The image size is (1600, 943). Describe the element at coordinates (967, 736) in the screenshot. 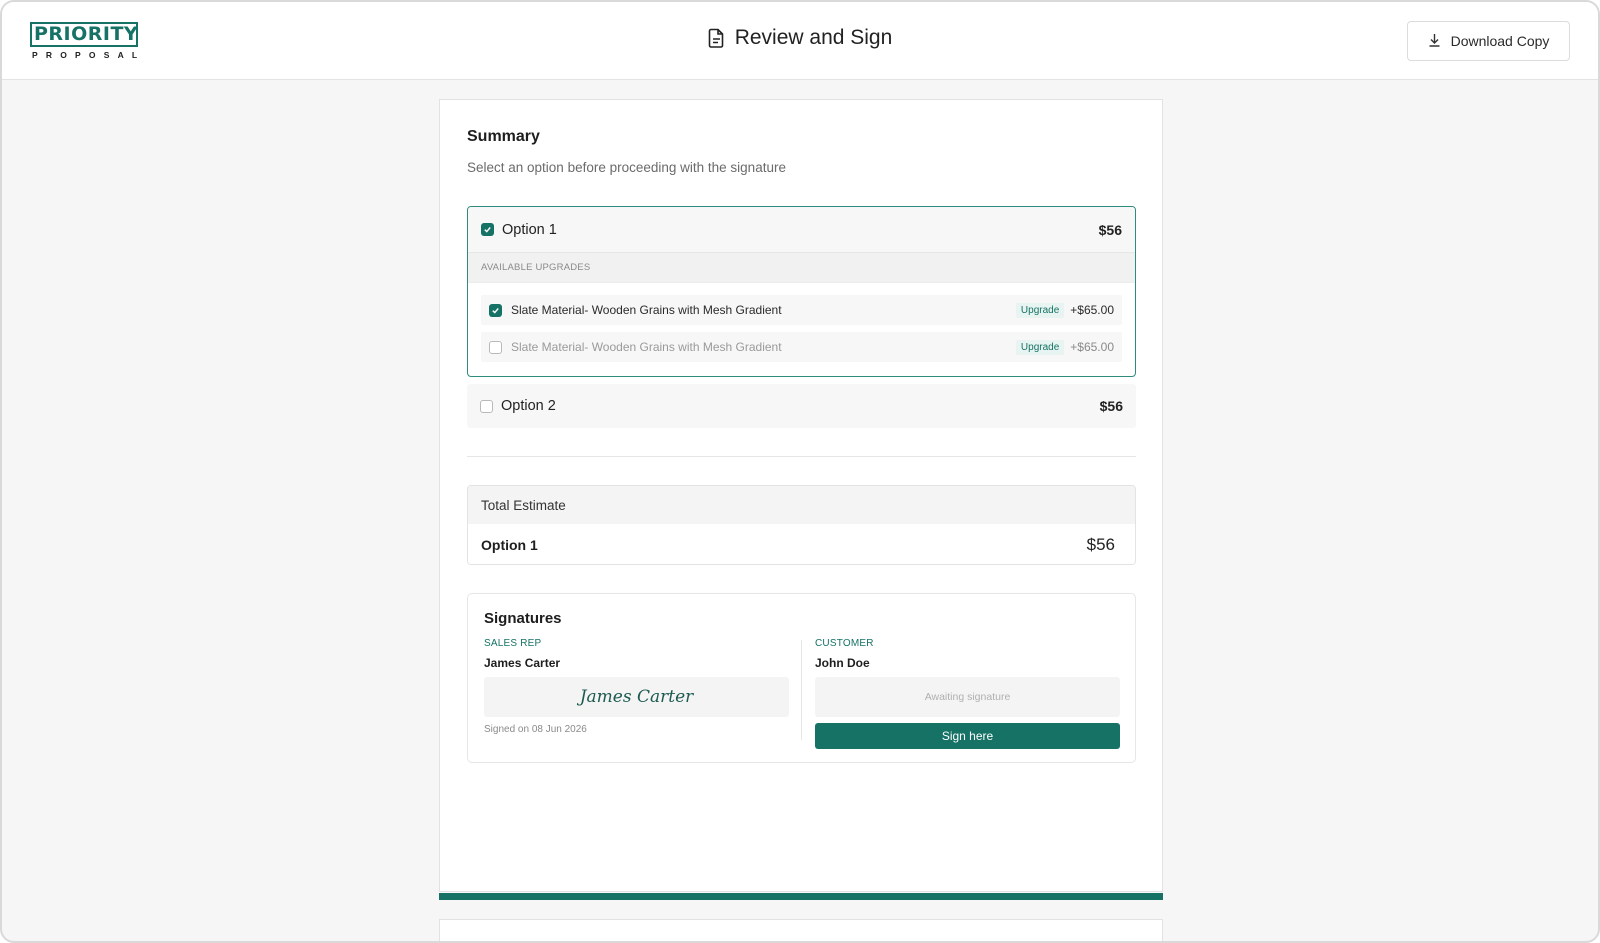

I see `sign-here-button: Sign here` at that location.